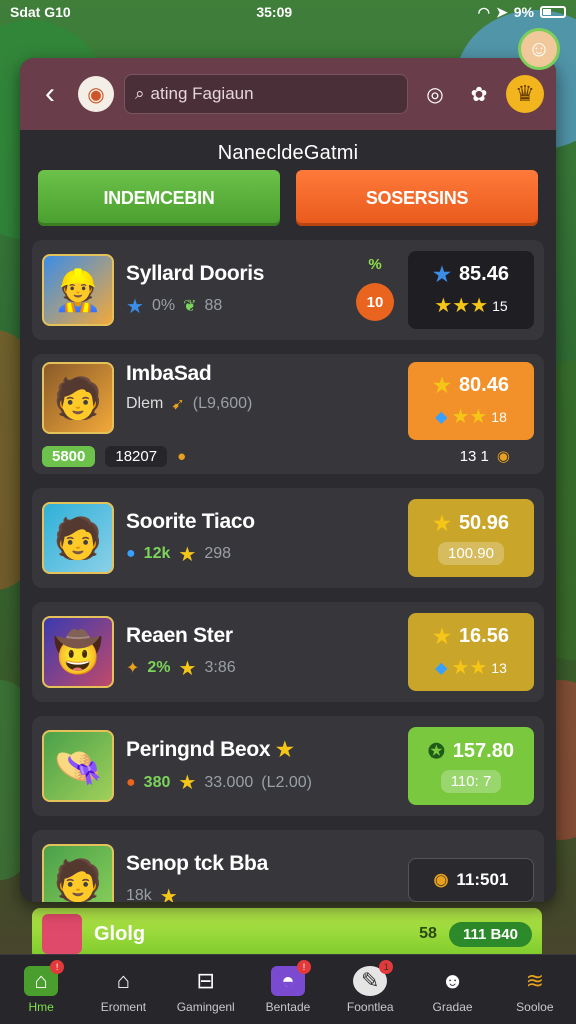 Image resolution: width=576 pixels, height=1024 pixels. Describe the element at coordinates (471, 401) in the screenshot. I see `score-box: ★ 80.46 ◆ ★★ 18` at that location.